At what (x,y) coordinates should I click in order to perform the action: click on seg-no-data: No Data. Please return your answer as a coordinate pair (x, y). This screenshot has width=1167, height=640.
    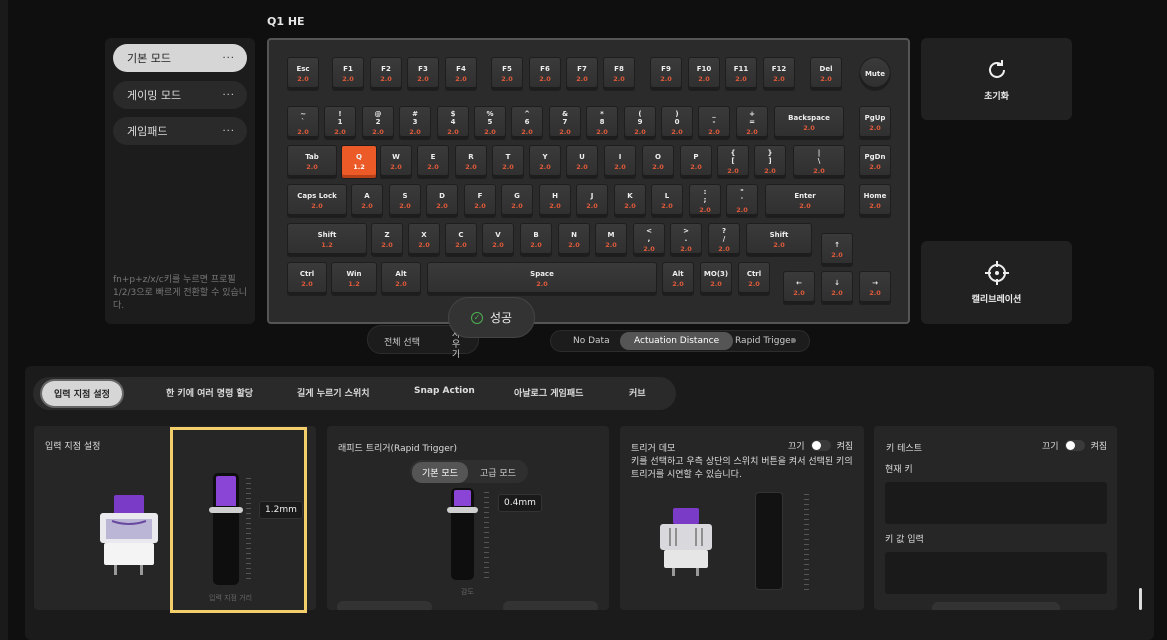
    Looking at the image, I should click on (591, 341).